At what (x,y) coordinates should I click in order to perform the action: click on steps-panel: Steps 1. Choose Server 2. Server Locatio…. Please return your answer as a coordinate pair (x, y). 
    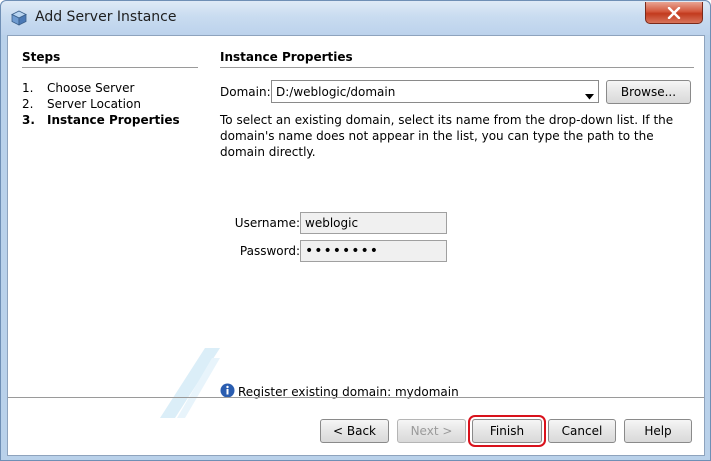
    Looking at the image, I should click on (110, 89).